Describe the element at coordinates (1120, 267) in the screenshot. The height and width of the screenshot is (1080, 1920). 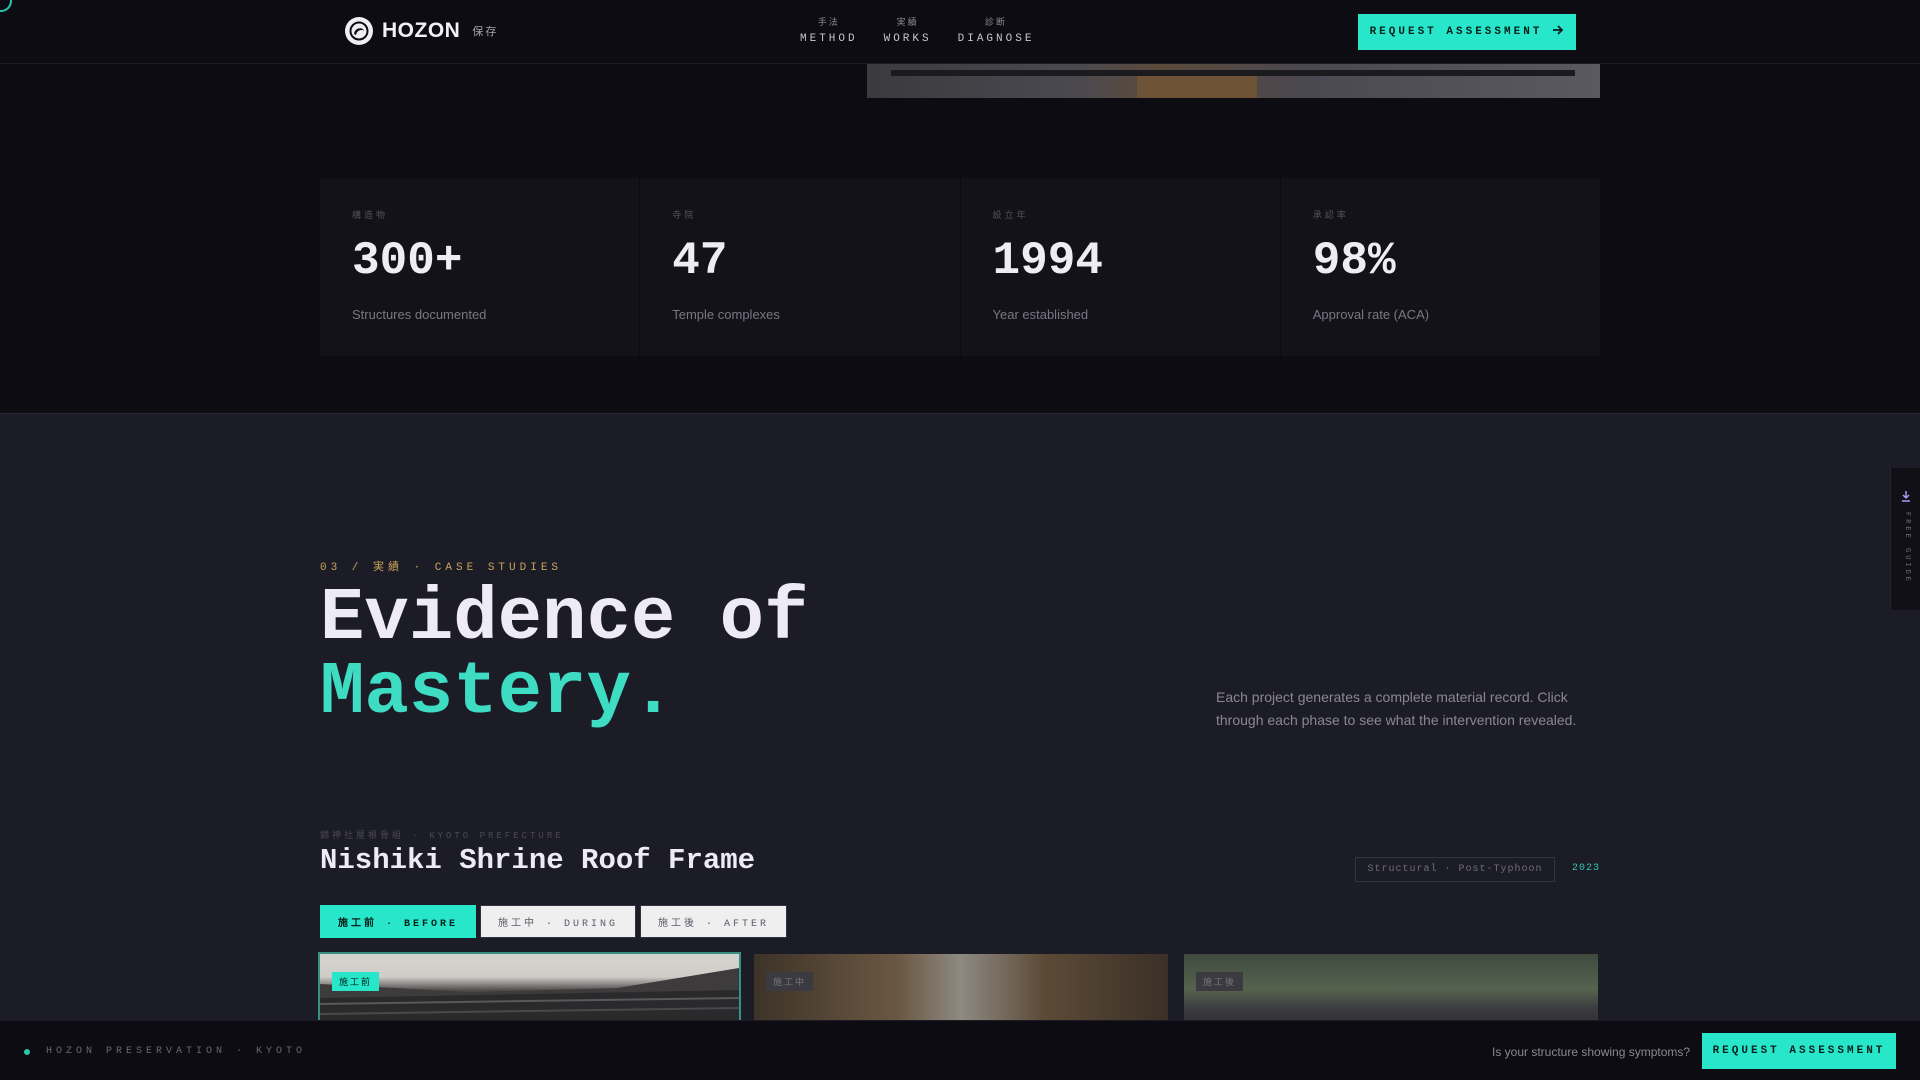
I see `stat-card: 設立年 1994 Year established` at that location.